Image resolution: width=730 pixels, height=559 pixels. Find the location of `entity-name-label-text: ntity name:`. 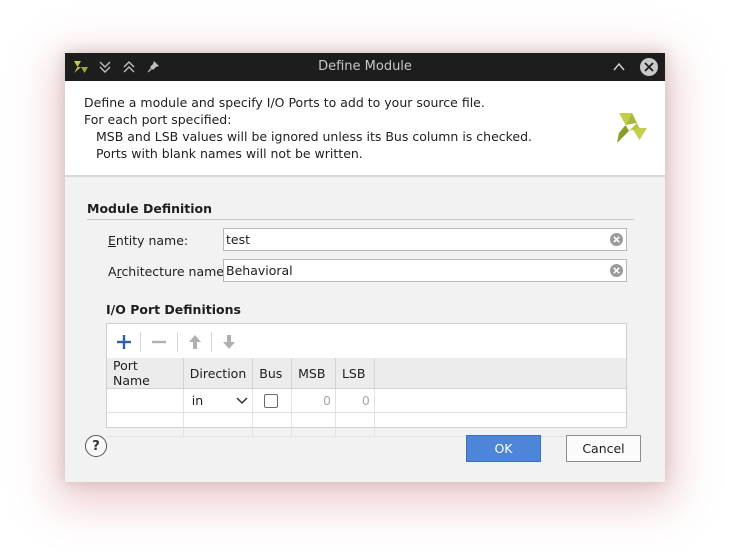

entity-name-label-text: ntity name: is located at coordinates (152, 240).